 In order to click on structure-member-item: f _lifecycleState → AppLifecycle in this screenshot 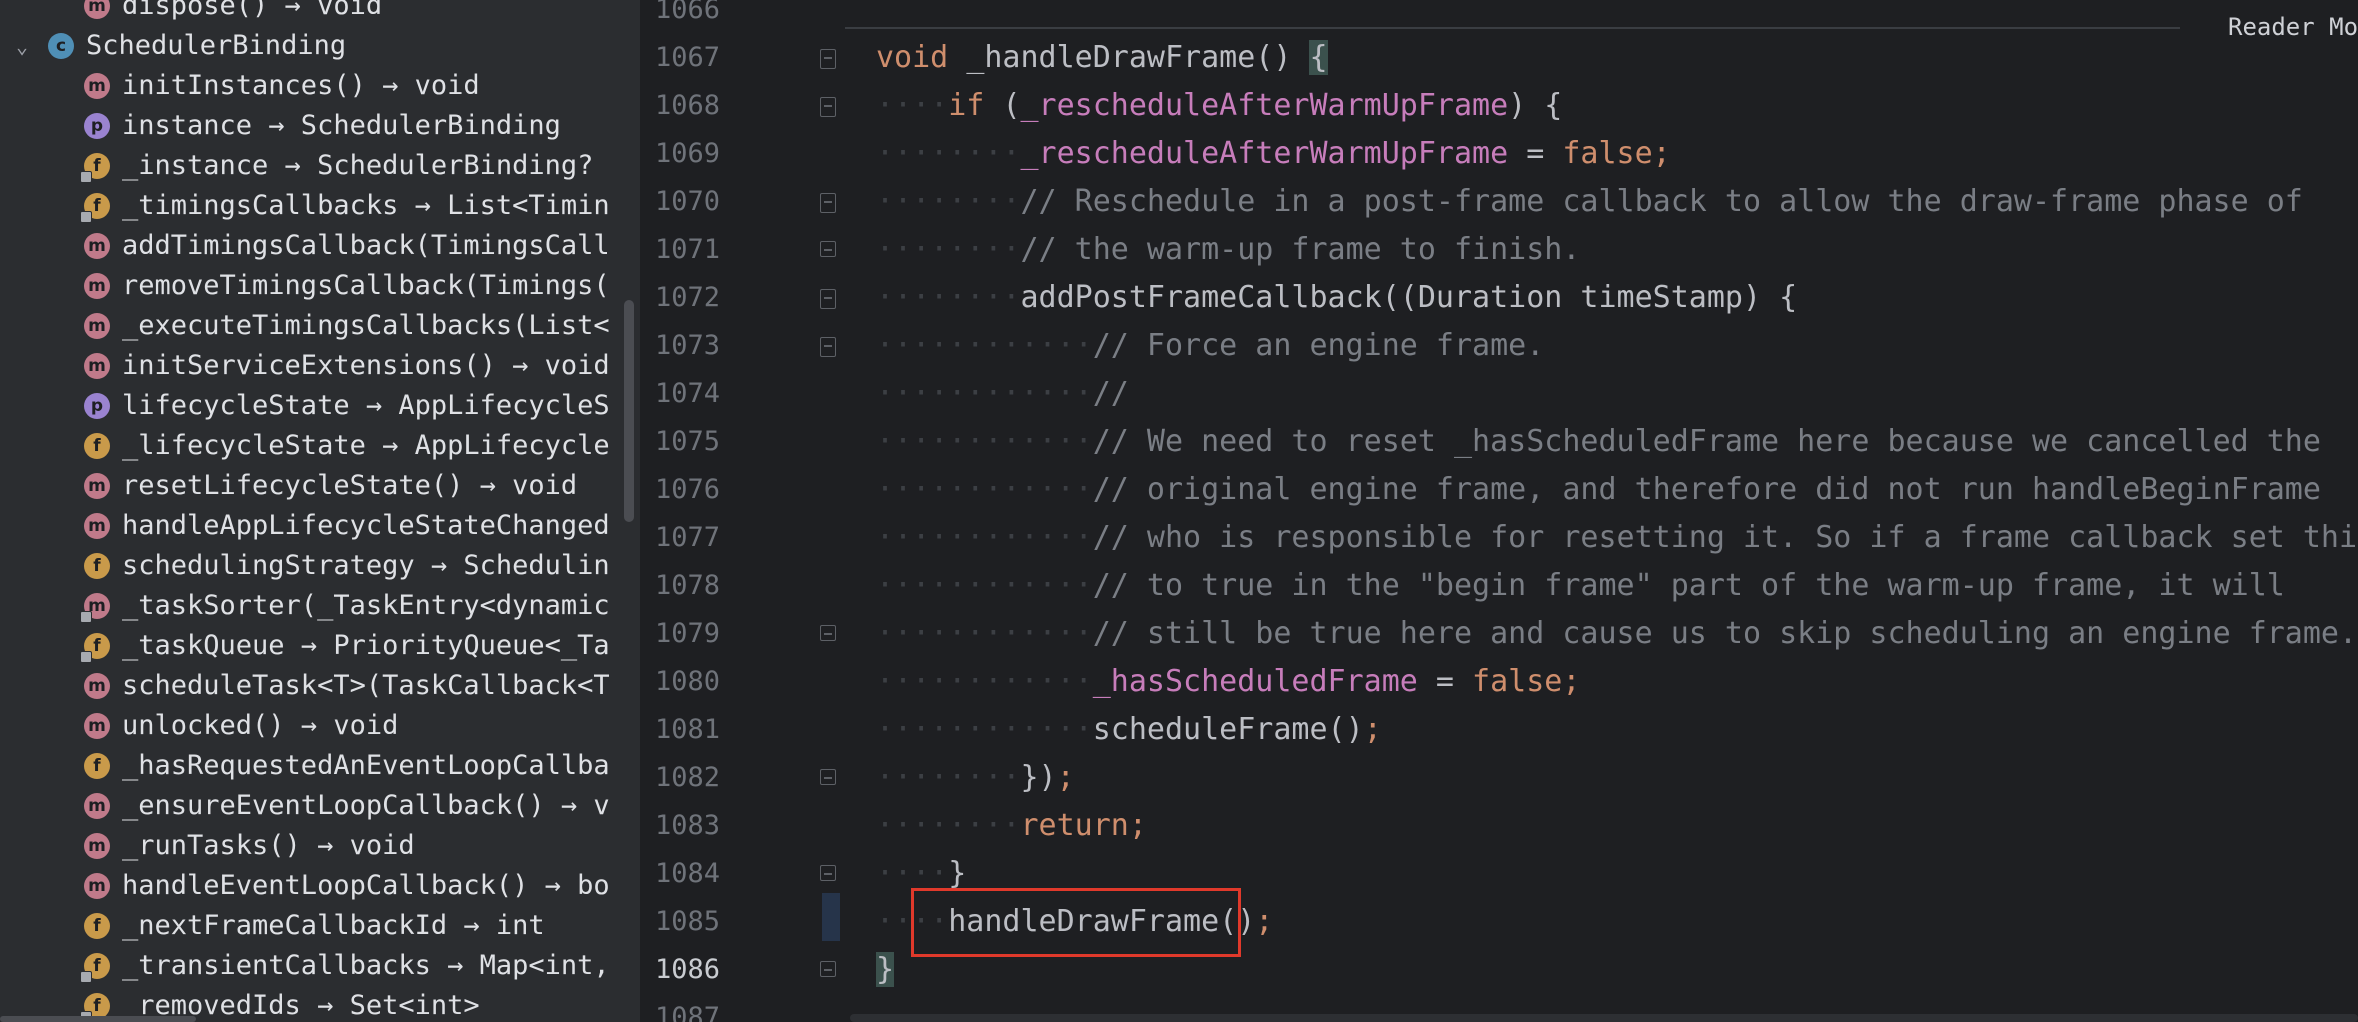, I will do `click(320, 446)`.